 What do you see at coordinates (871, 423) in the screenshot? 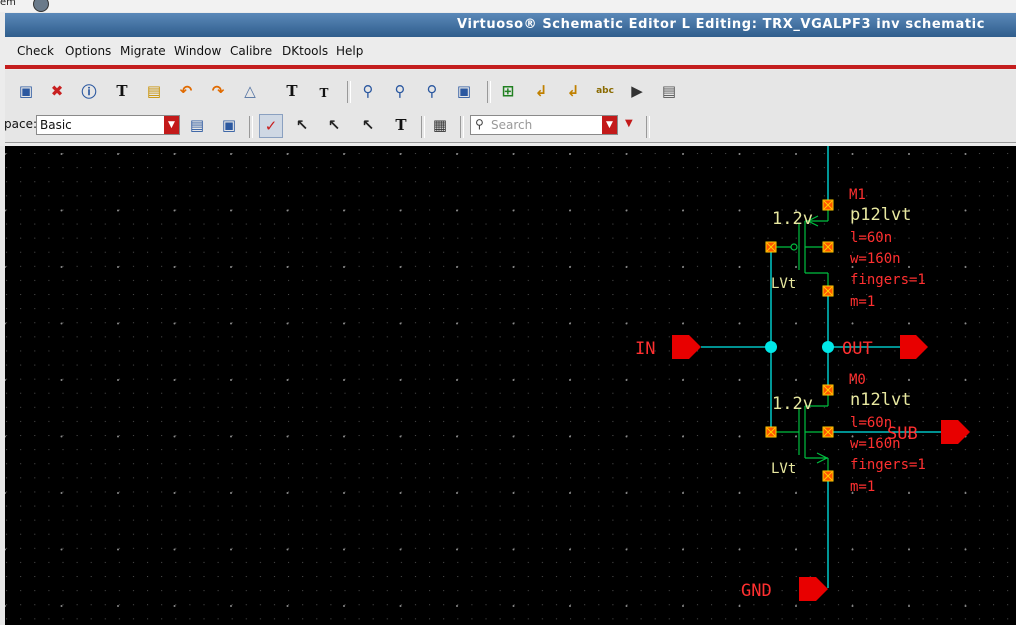
I see `nmos-length: l=60n` at bounding box center [871, 423].